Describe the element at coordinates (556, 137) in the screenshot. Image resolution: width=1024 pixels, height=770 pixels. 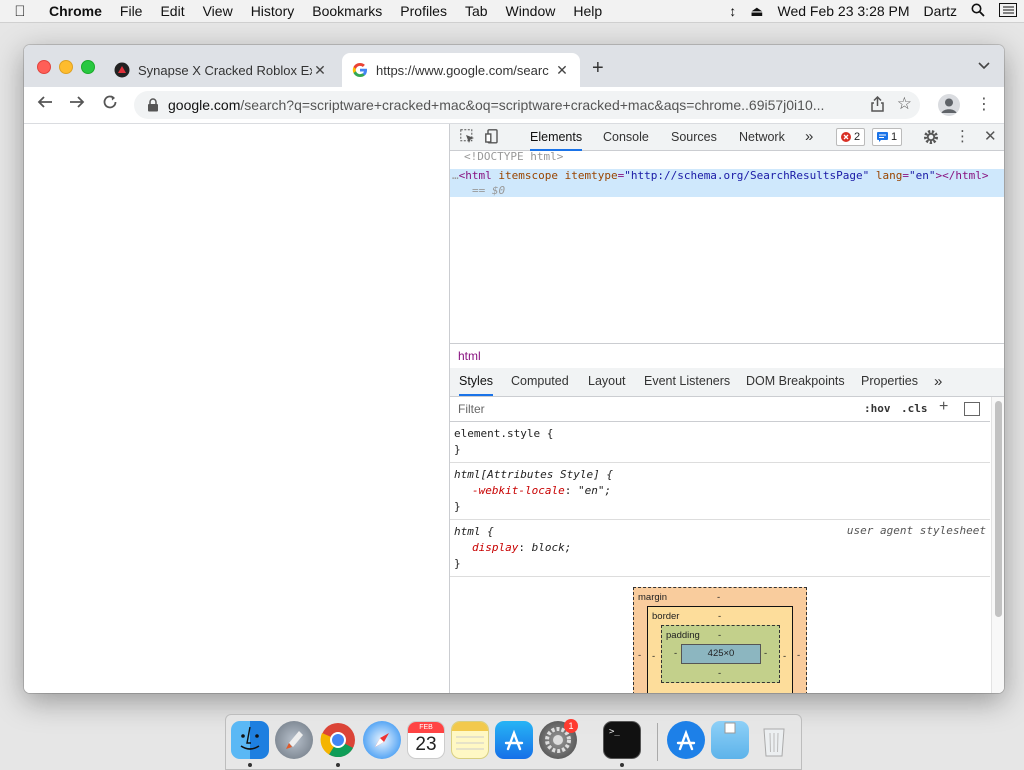
I see `devtools-tab-elements: Elements` at that location.